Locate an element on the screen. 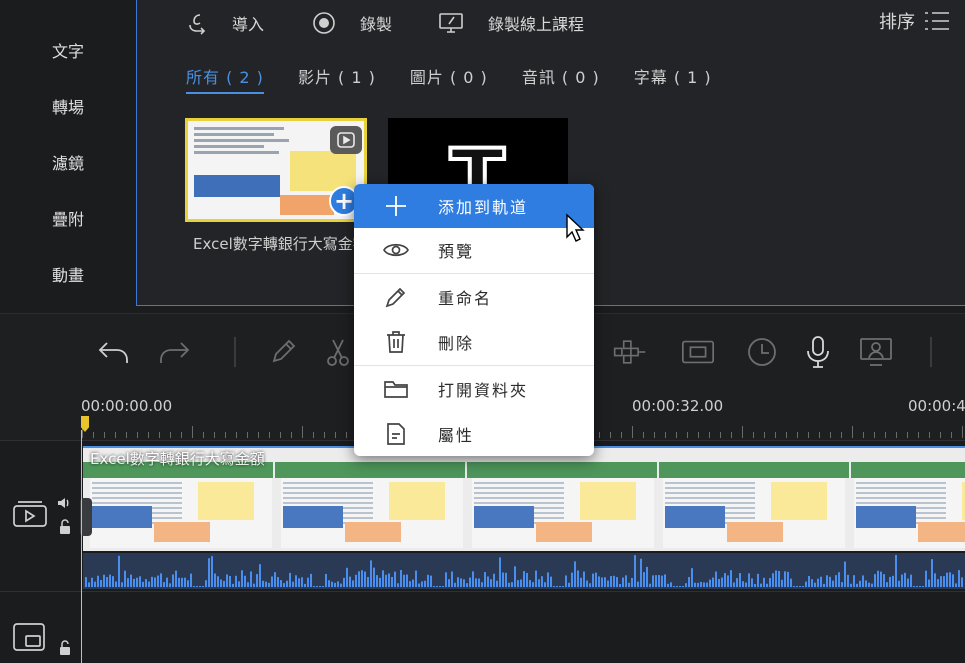 The width and height of the screenshot is (965, 663). crop-button is located at coordinates (698, 352).